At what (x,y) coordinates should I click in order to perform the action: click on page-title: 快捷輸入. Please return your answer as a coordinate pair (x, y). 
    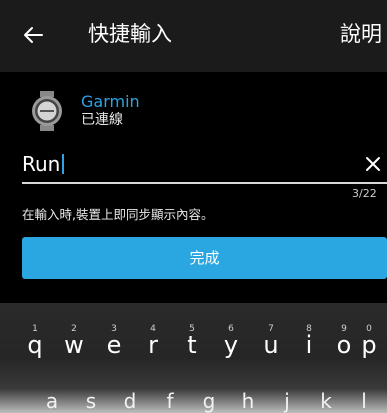
    Looking at the image, I should click on (130, 34).